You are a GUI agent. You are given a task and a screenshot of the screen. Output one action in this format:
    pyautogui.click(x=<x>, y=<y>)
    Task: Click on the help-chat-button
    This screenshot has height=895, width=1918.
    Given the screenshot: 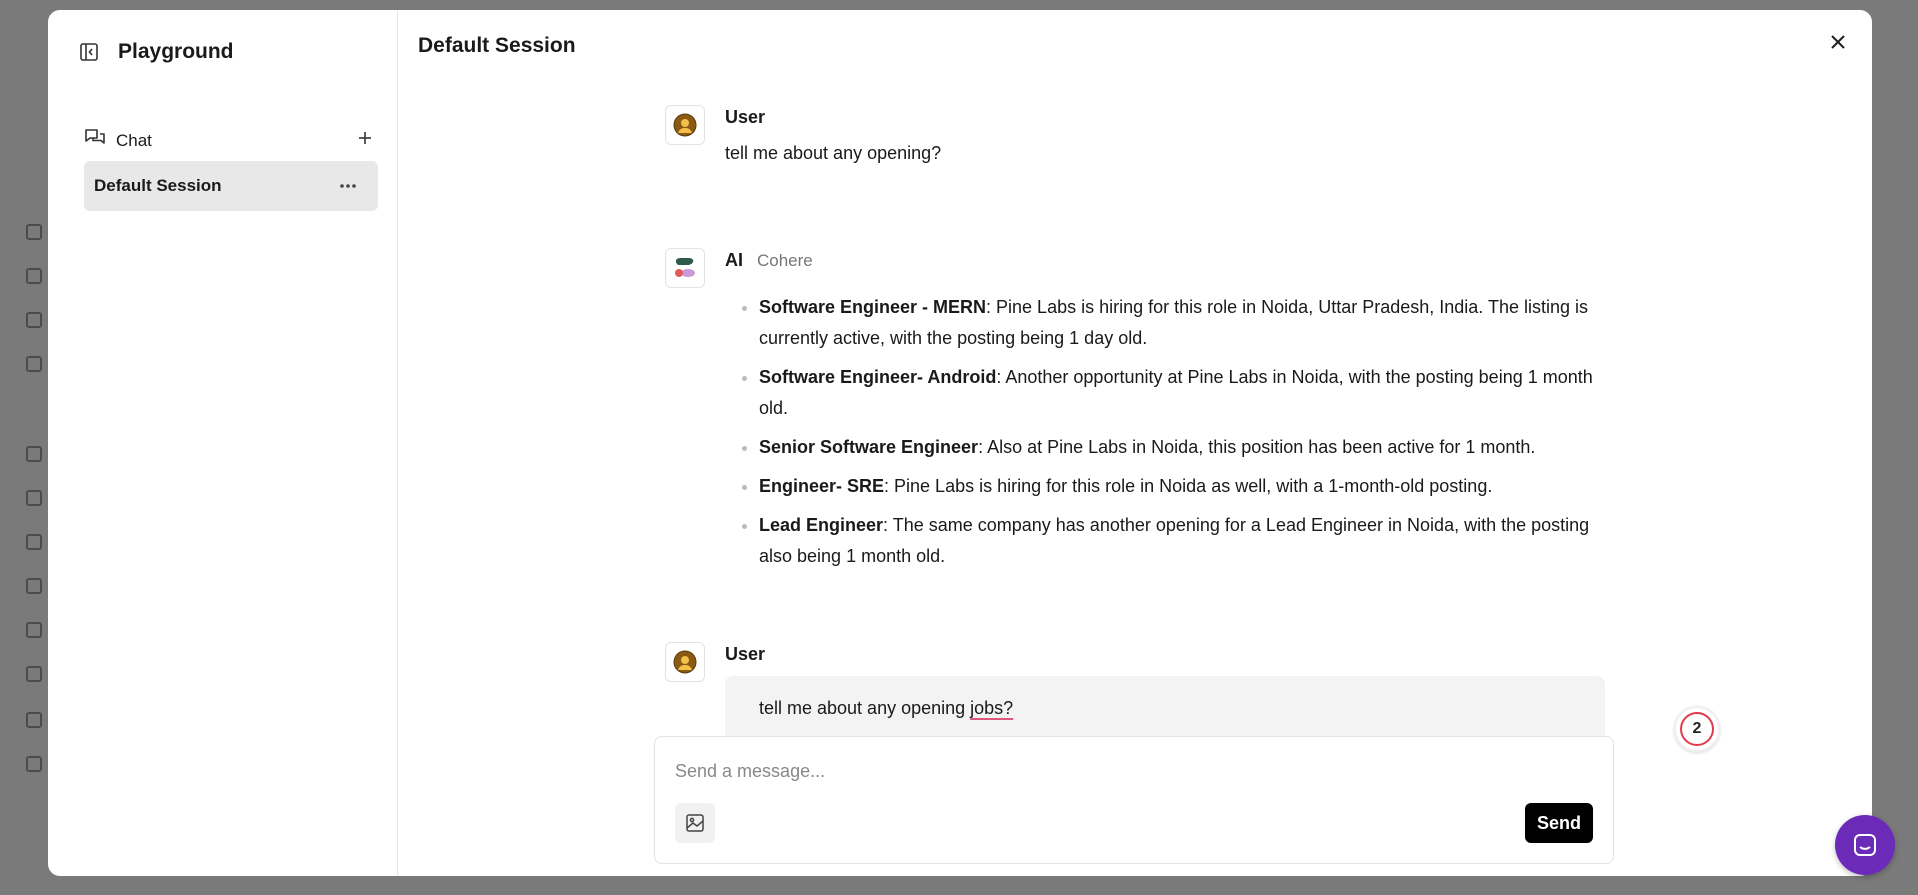 What is the action you would take?
    pyautogui.click(x=1865, y=845)
    